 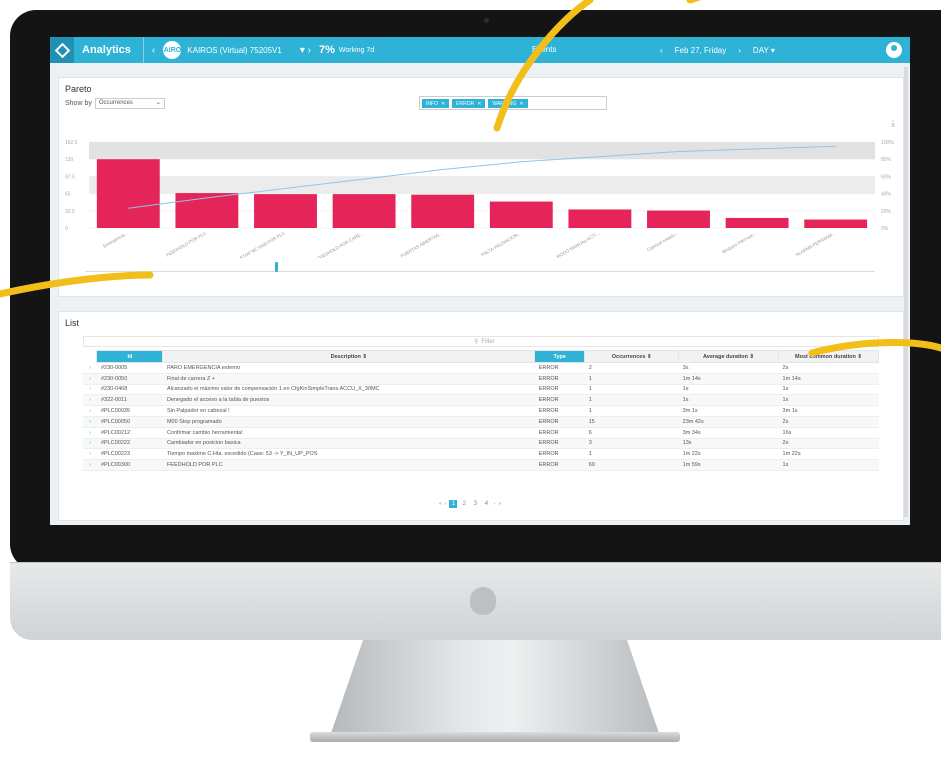 What do you see at coordinates (728, 368) in the screenshot?
I see `cell-average-duration: 3s` at bounding box center [728, 368].